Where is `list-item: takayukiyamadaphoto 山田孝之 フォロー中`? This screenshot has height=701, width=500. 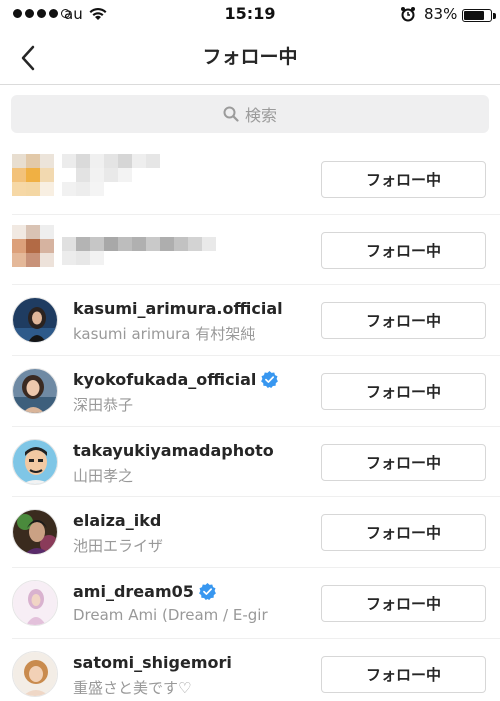 list-item: takayukiyamadaphoto 山田孝之 フォロー中 is located at coordinates (256, 462).